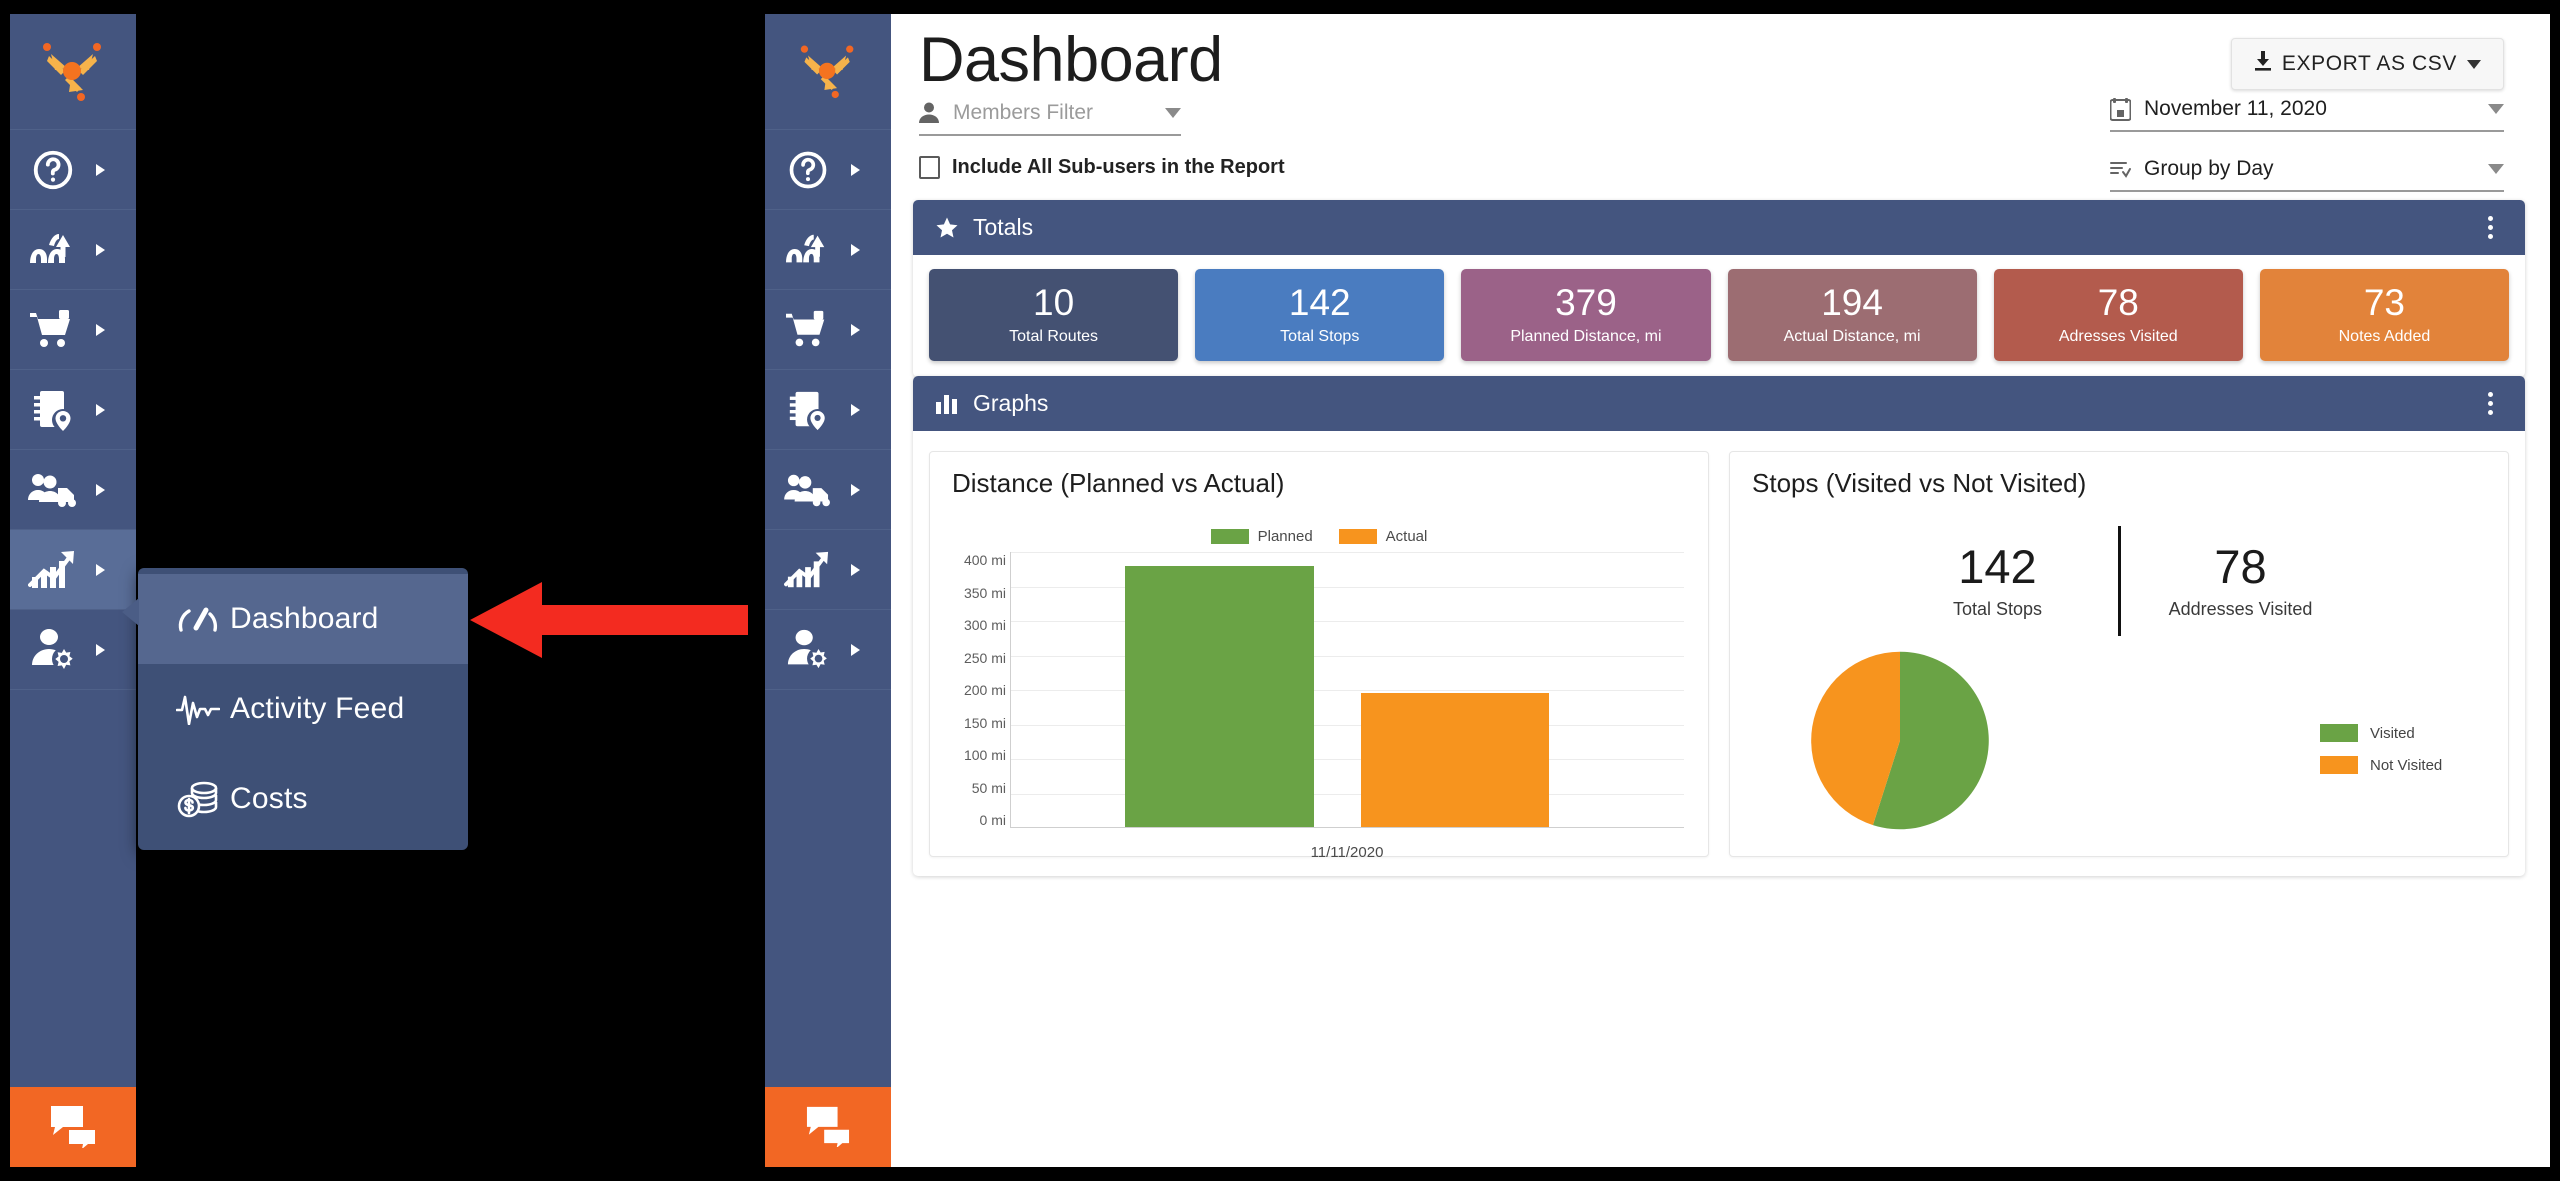 Image resolution: width=2560 pixels, height=1181 pixels. I want to click on chart-title: Stops (Visited vs Not Visited), so click(1919, 483).